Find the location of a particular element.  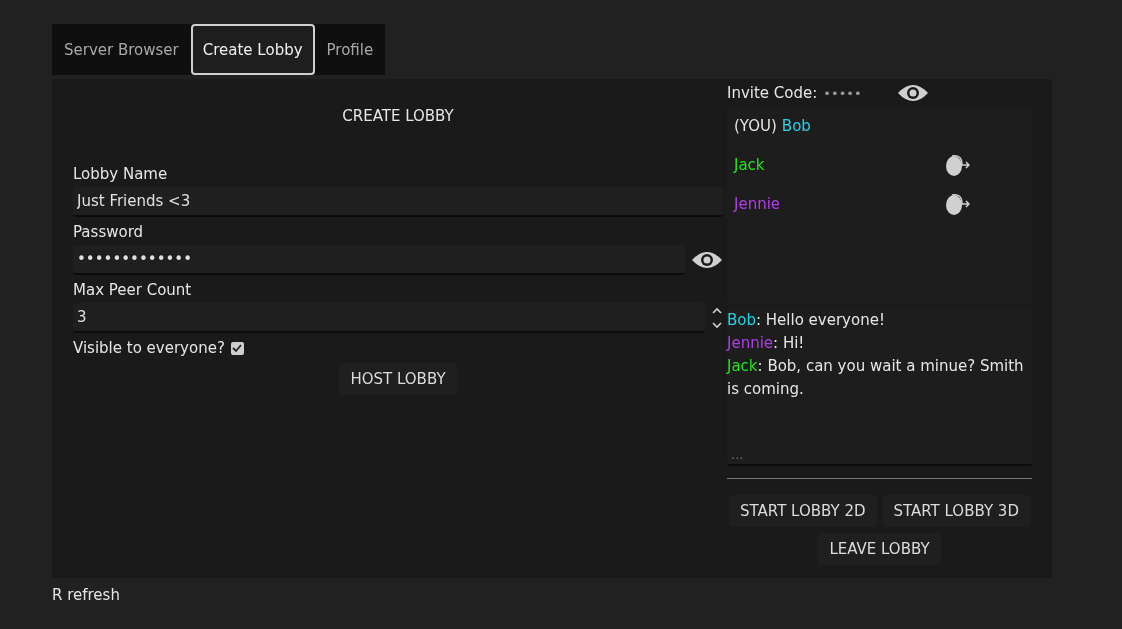

spinner-icon is located at coordinates (717, 318).